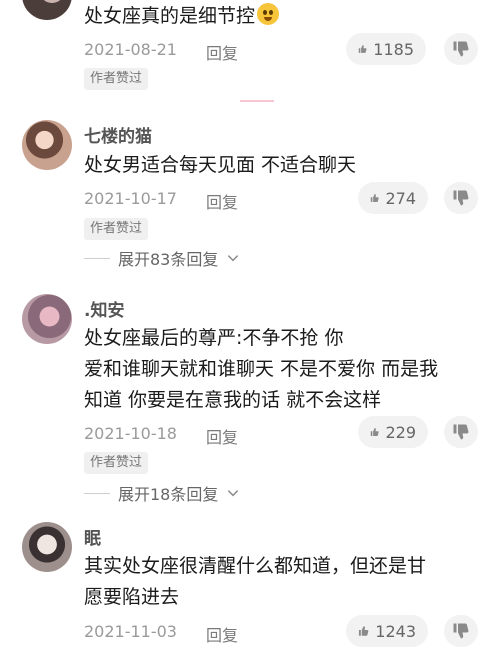 This screenshot has height=666, width=500. What do you see at coordinates (104, 308) in the screenshot?
I see `username: .知安` at bounding box center [104, 308].